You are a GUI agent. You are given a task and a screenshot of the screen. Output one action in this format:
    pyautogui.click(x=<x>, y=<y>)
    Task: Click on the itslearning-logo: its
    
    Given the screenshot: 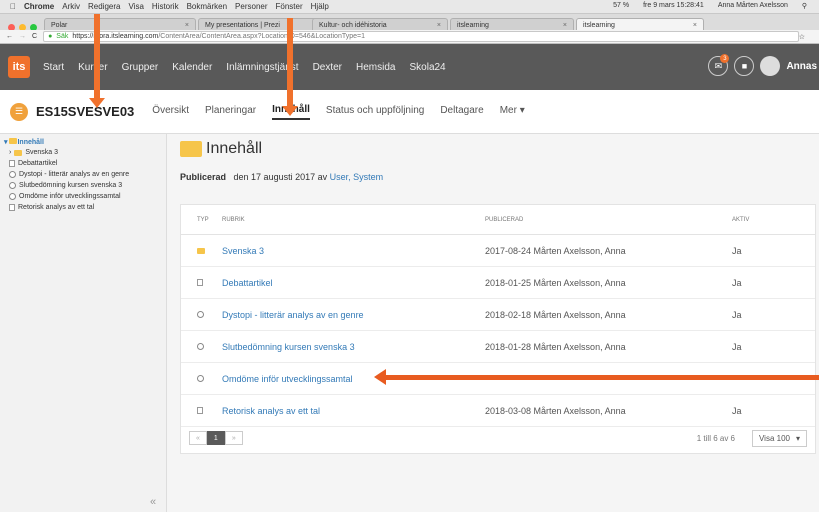 What is the action you would take?
    pyautogui.click(x=19, y=67)
    